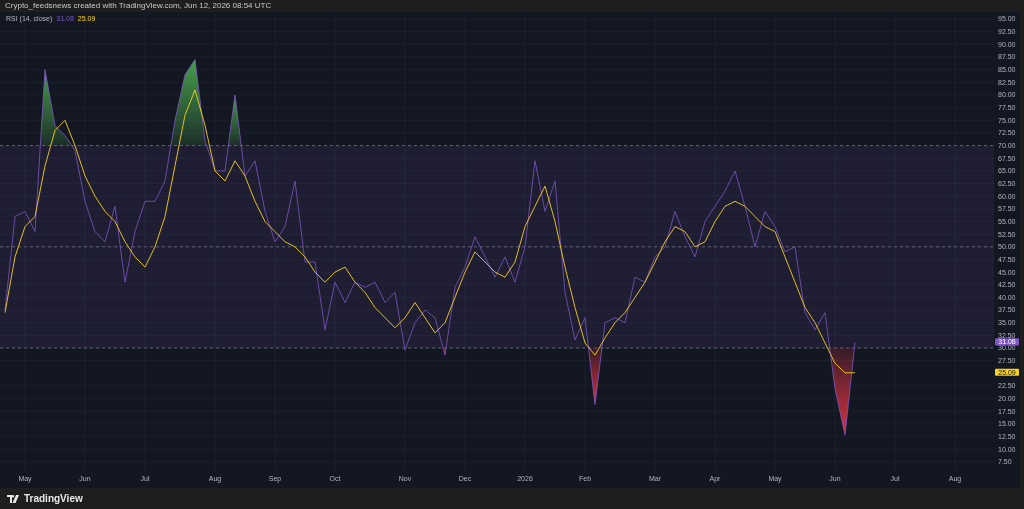 The height and width of the screenshot is (509, 1024). What do you see at coordinates (53, 498) in the screenshot?
I see `brand-name: TradingView` at bounding box center [53, 498].